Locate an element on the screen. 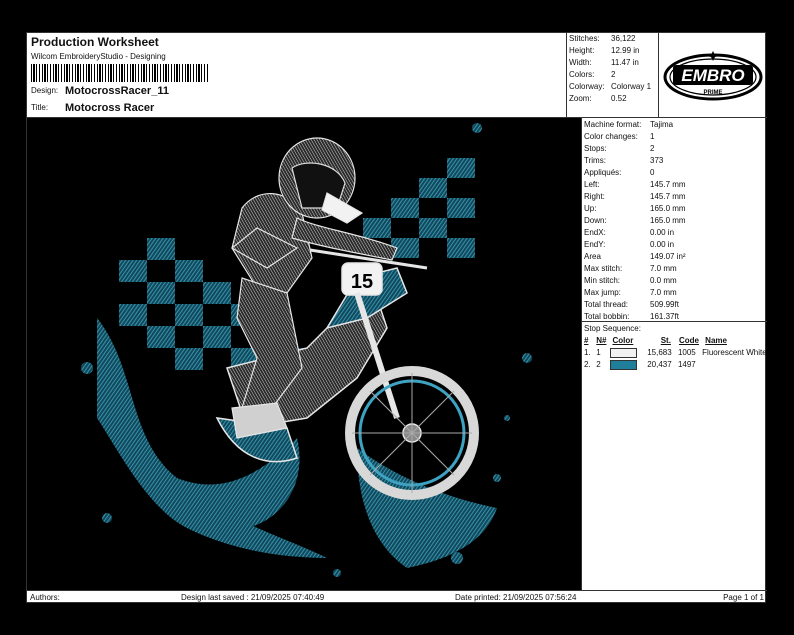  design-title: Motocross Racer is located at coordinates (110, 108).